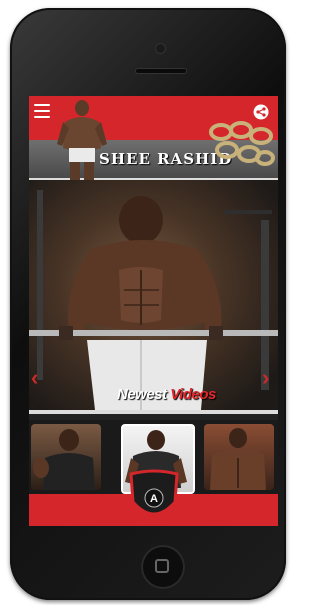 The image size is (320, 605). I want to click on section-title: Newest Videos, so click(166, 394).